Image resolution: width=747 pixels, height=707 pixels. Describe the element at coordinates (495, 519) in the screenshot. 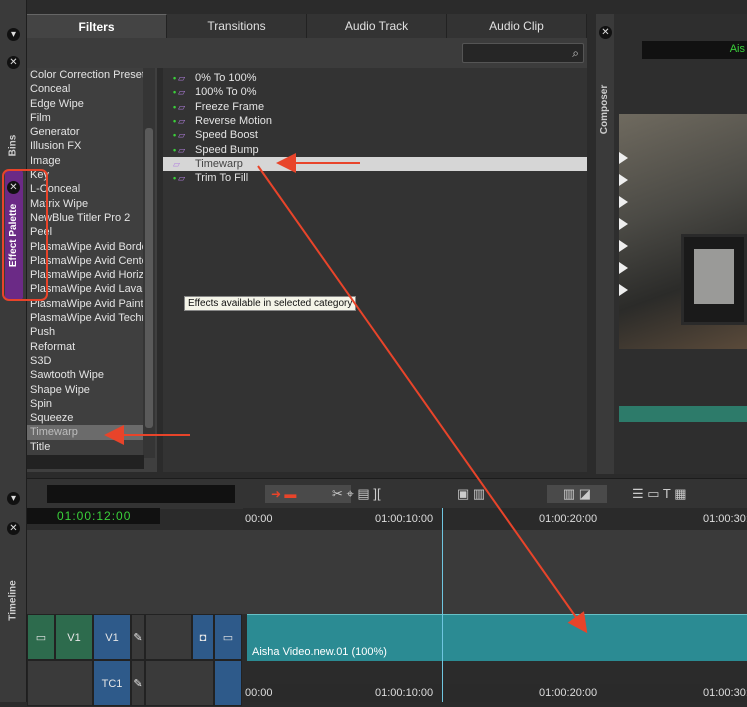

I see `timeline-ruler: 00:00 01:00:10:00 01:00:20:00 01:00:30:` at that location.